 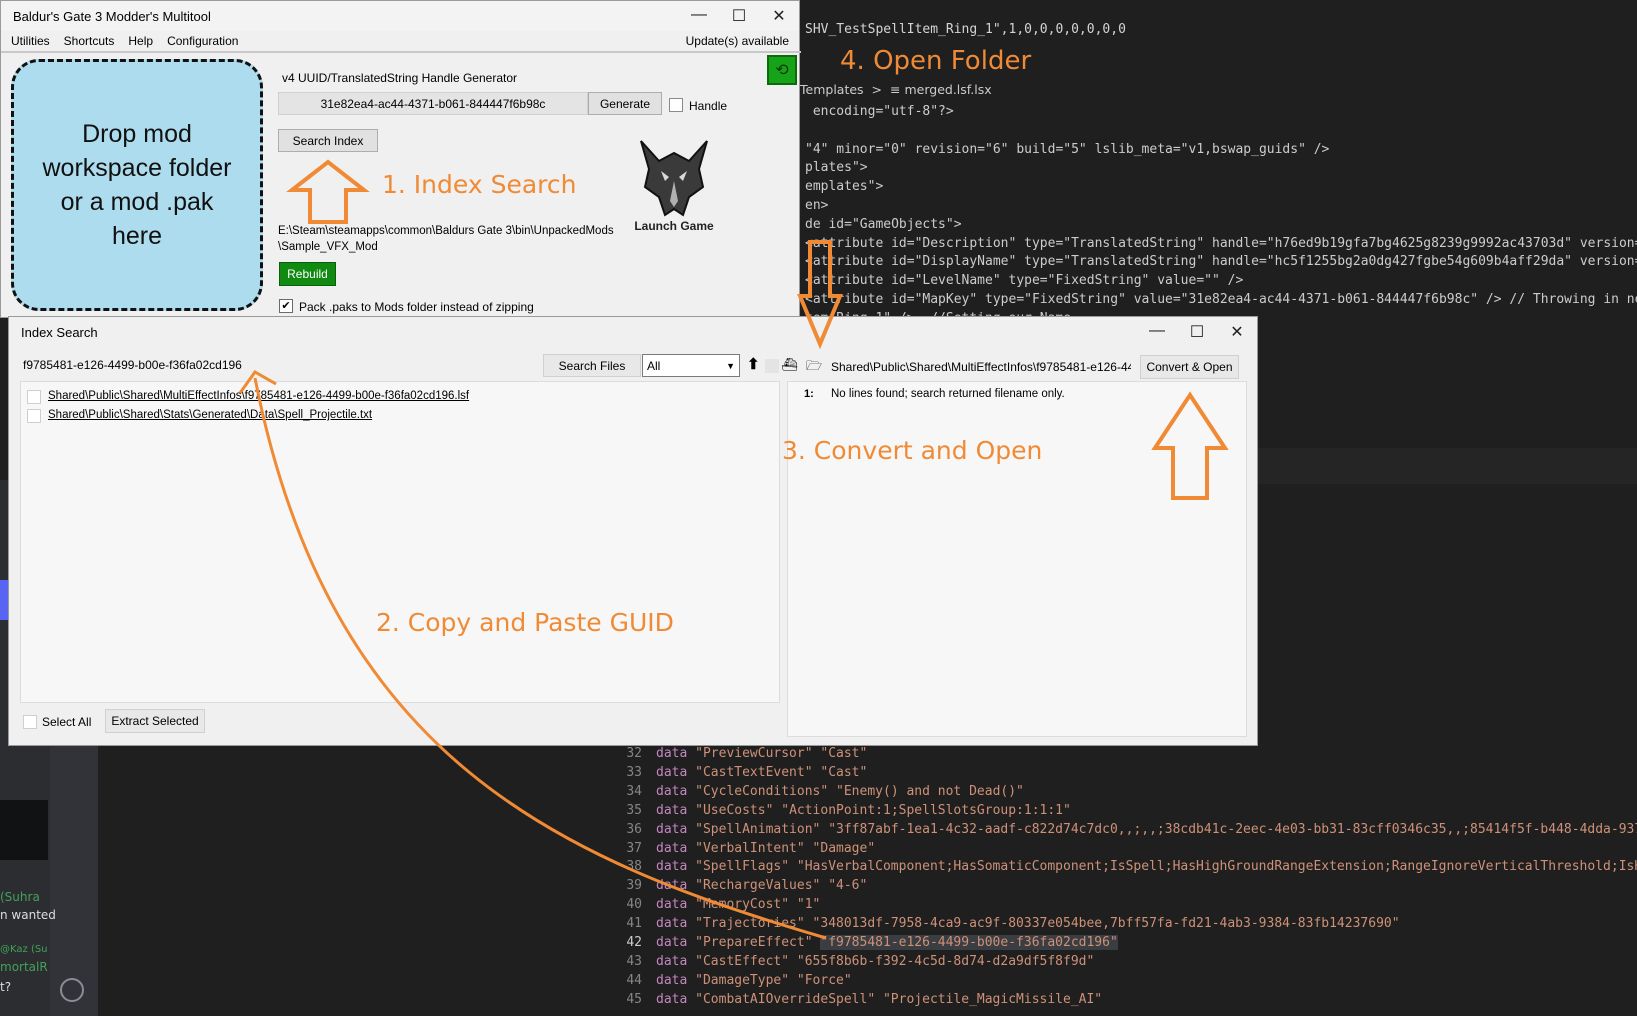 What do you see at coordinates (936, 61) in the screenshot?
I see `annotation-step4: 4. Open Folder` at bounding box center [936, 61].